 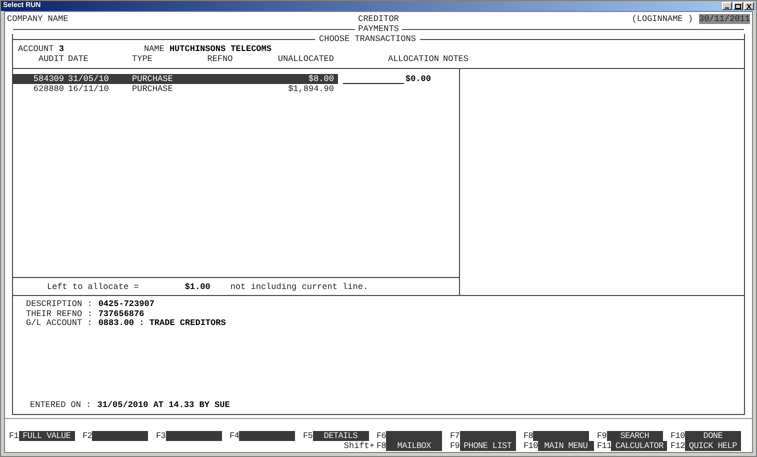 What do you see at coordinates (308, 436) in the screenshot?
I see `function-key-label: F5` at bounding box center [308, 436].